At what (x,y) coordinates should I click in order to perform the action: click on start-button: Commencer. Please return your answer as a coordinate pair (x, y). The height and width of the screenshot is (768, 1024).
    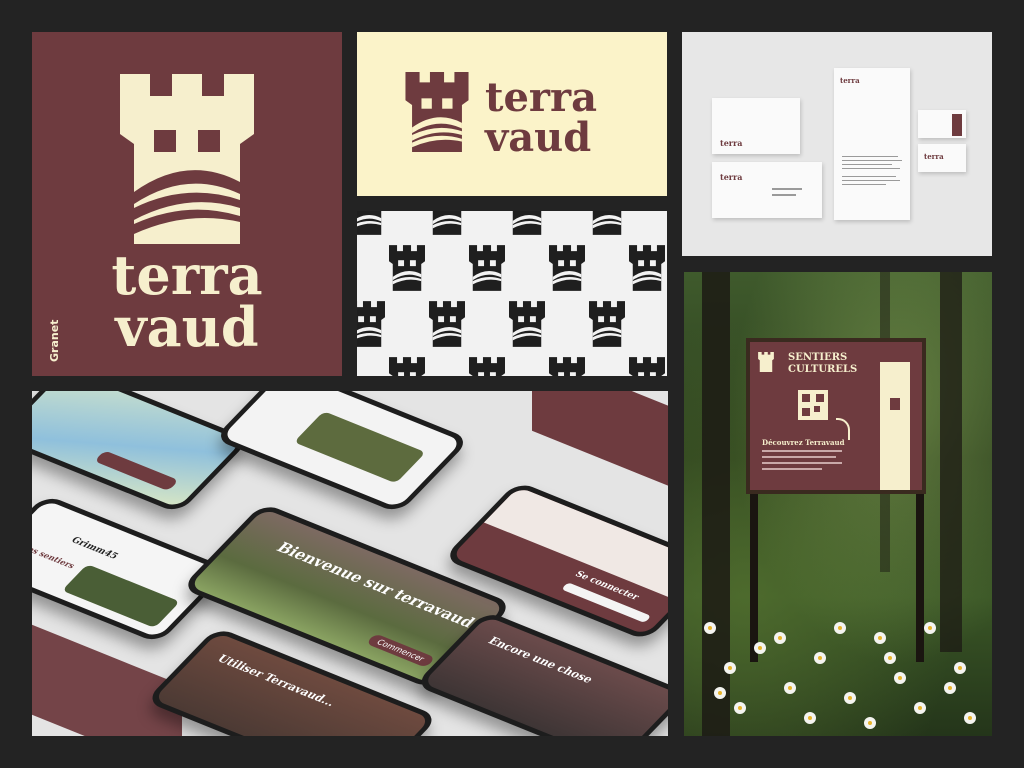
    Looking at the image, I should click on (400, 650).